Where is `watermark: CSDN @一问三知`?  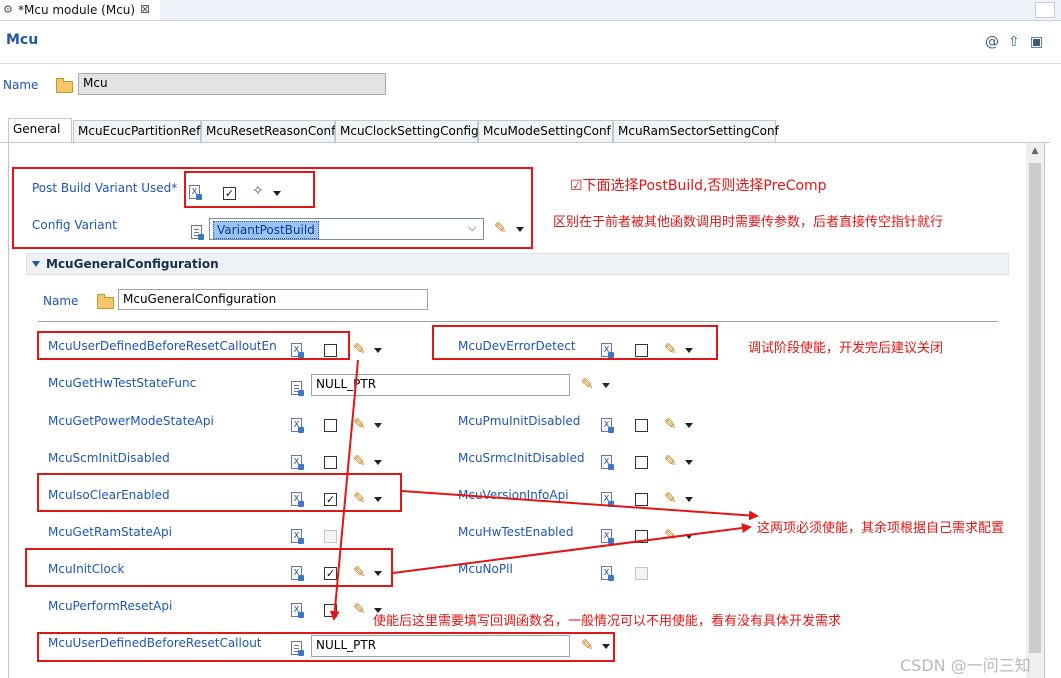
watermark: CSDN @一问三知 is located at coordinates (965, 665).